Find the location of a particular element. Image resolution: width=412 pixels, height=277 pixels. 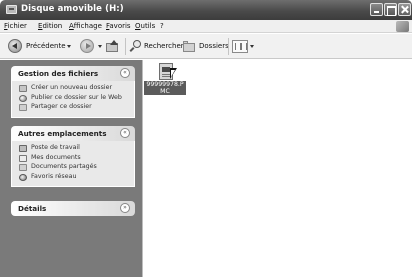

place-shared-documents: Documents partagés is located at coordinates (73, 168).